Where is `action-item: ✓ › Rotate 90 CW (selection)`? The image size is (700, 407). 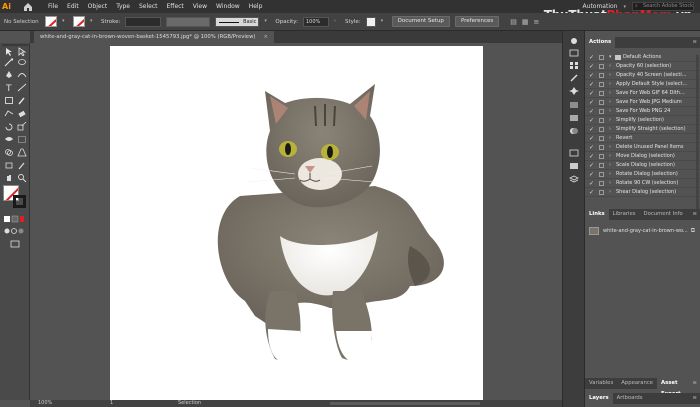 action-item: ✓ › Rotate 90 CW (selection) is located at coordinates (642, 183).